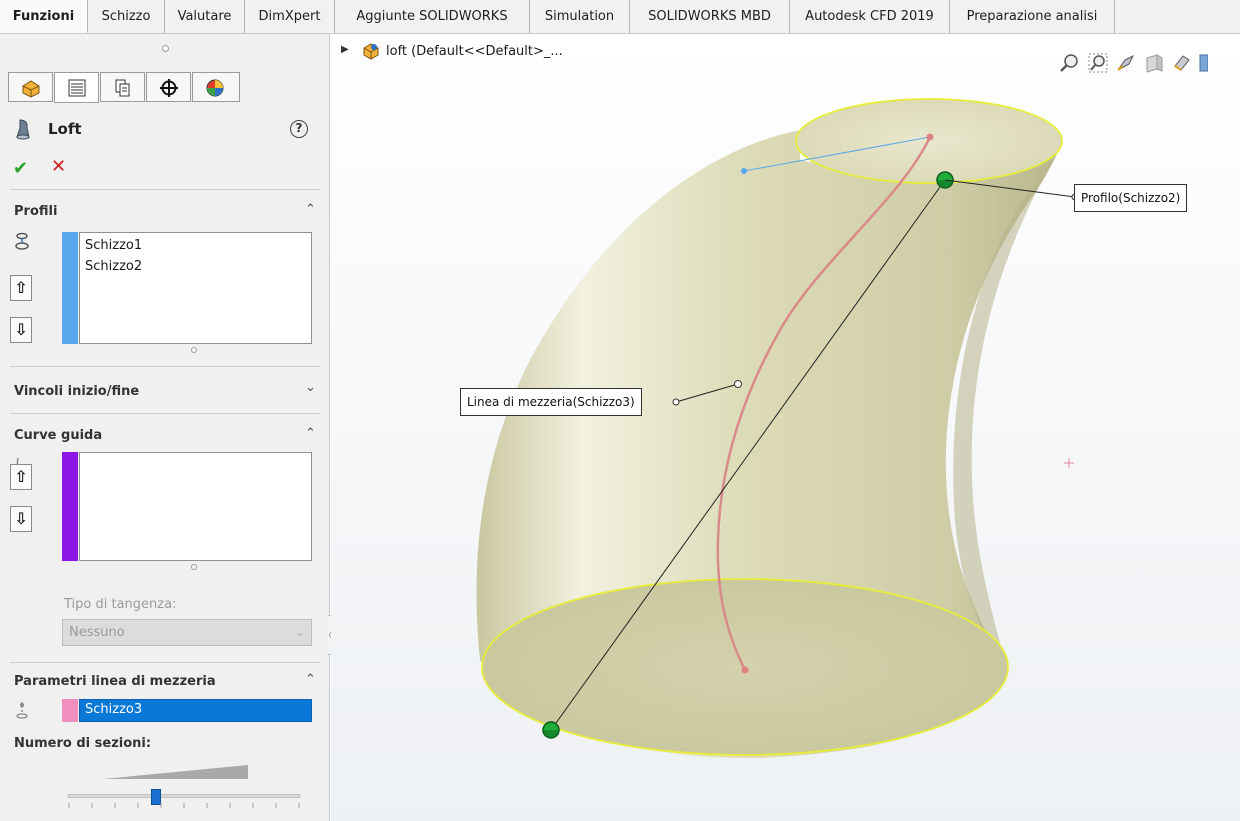 Image resolution: width=1240 pixels, height=821 pixels. Describe the element at coordinates (113, 245) in the screenshot. I see `list-item: Schizzo1` at that location.